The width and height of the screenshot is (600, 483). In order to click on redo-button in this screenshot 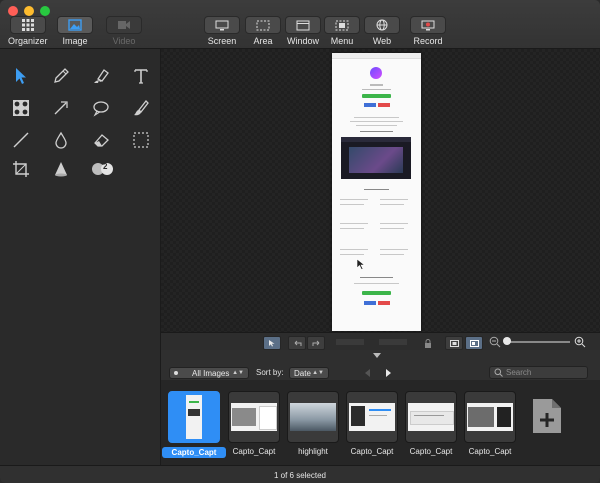, I will do `click(316, 343)`.